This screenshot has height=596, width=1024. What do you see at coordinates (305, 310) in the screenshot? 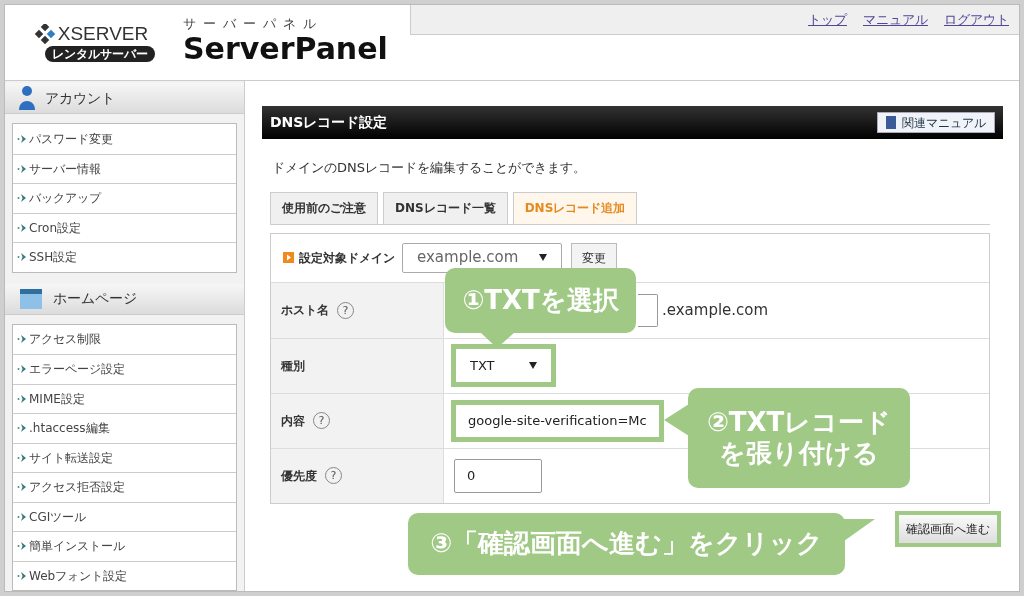
I see `field-label: ホスト名` at bounding box center [305, 310].